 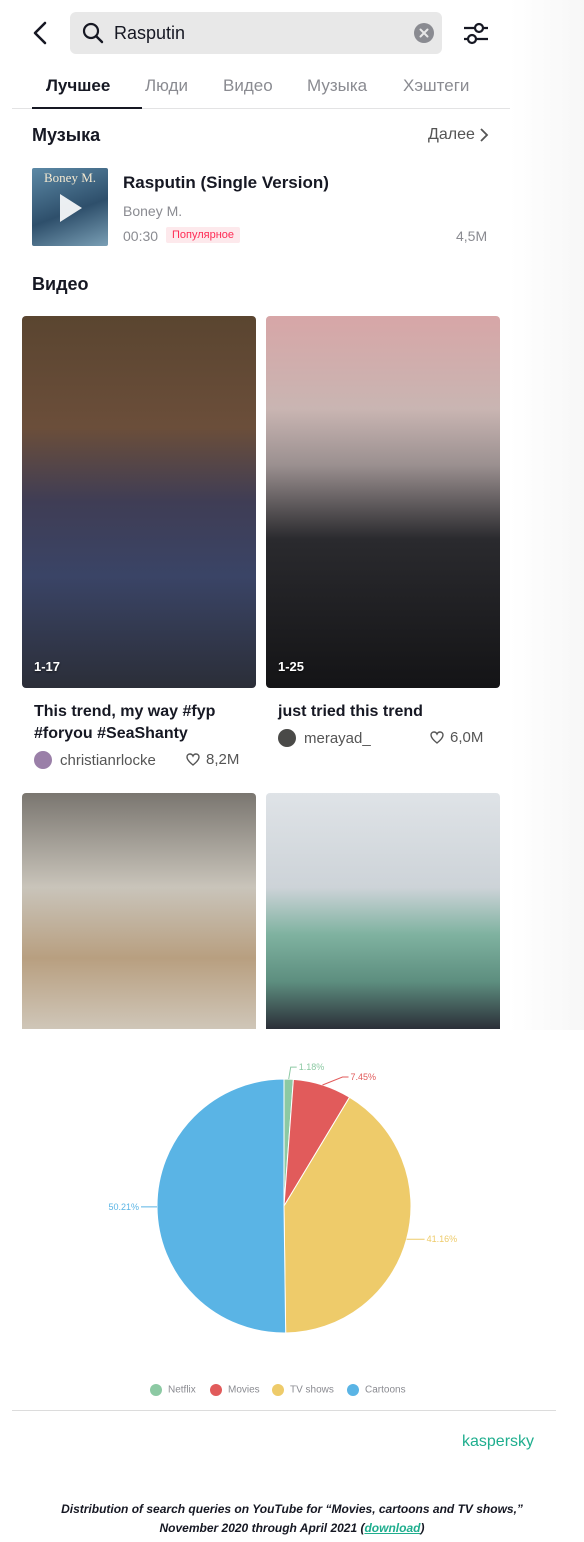 I want to click on song-duration: 00:30, so click(x=141, y=236).